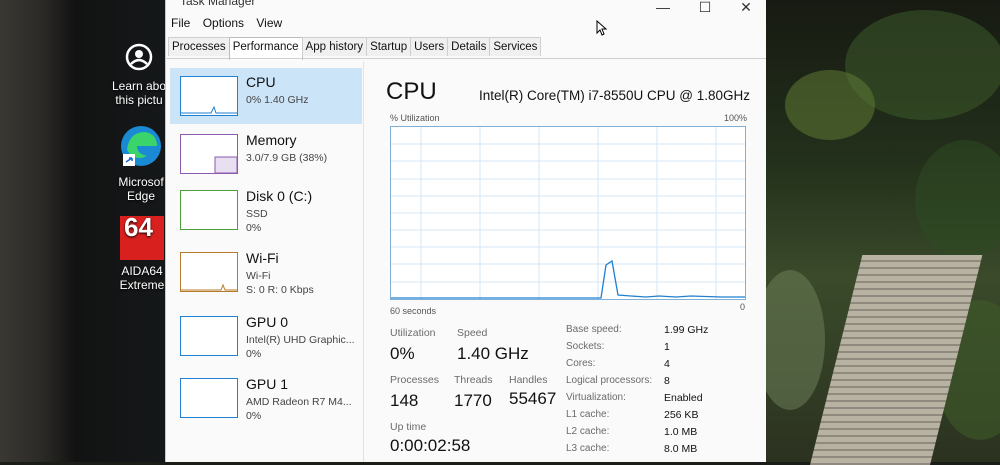  I want to click on desktop-icon-aida64: 64 AIDA64 Extreme, so click(142, 252).